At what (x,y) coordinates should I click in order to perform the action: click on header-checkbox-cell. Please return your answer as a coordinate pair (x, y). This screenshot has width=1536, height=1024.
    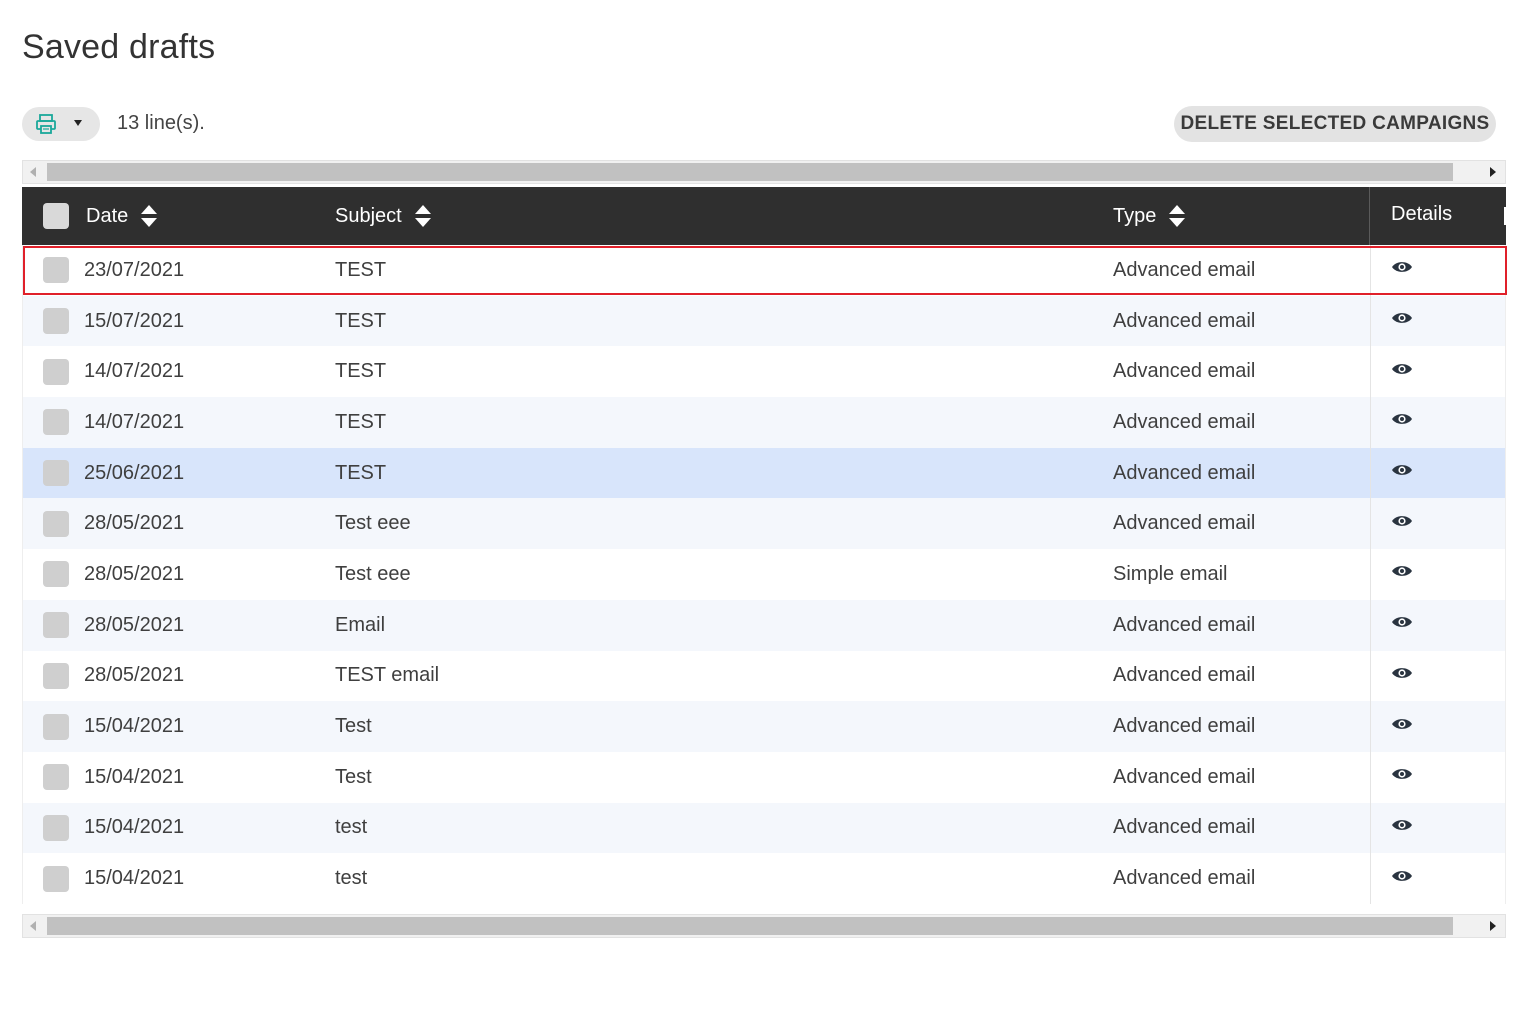
    Looking at the image, I should click on (56, 216).